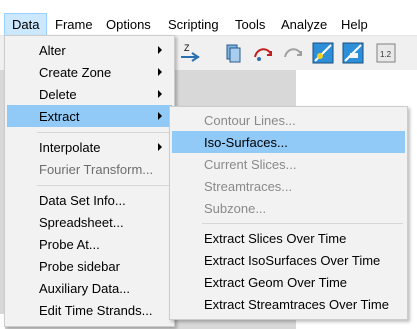  I want to click on zoom-axis-icon: Z, so click(190, 53).